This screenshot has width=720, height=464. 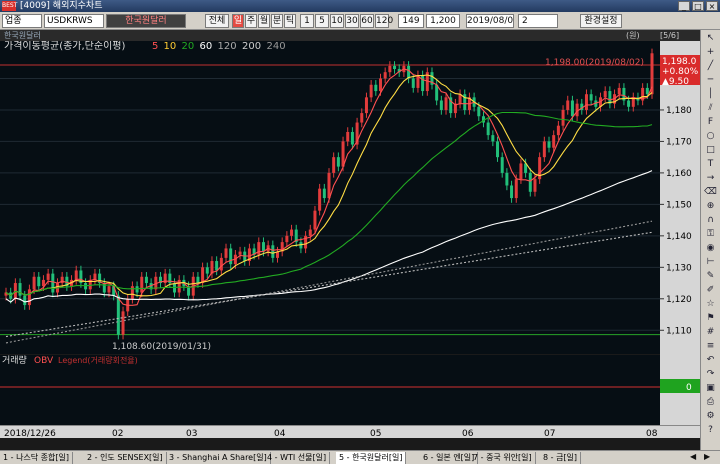 What do you see at coordinates (712, 6) in the screenshot?
I see `close-icon: ×` at bounding box center [712, 6].